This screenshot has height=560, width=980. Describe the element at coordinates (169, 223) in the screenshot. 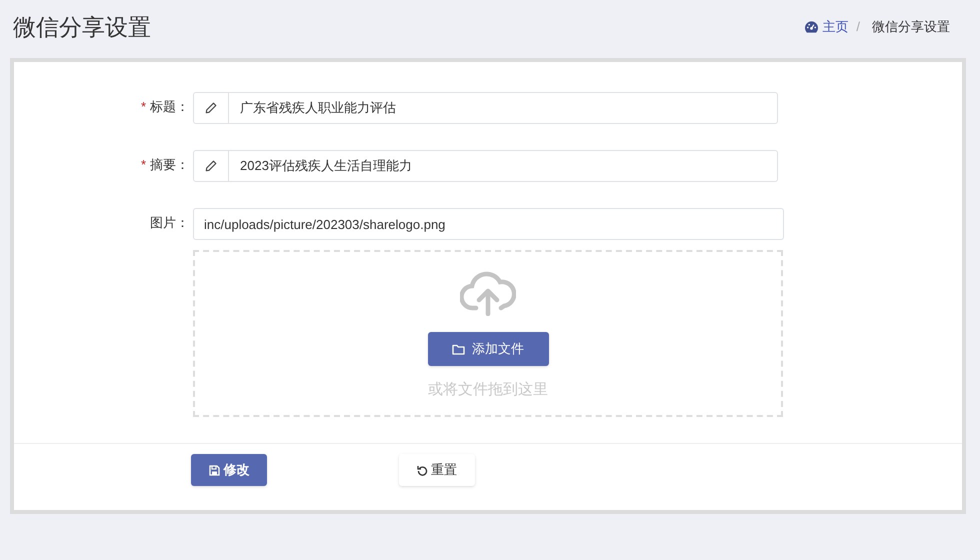

I see `field-label: 图片：` at that location.